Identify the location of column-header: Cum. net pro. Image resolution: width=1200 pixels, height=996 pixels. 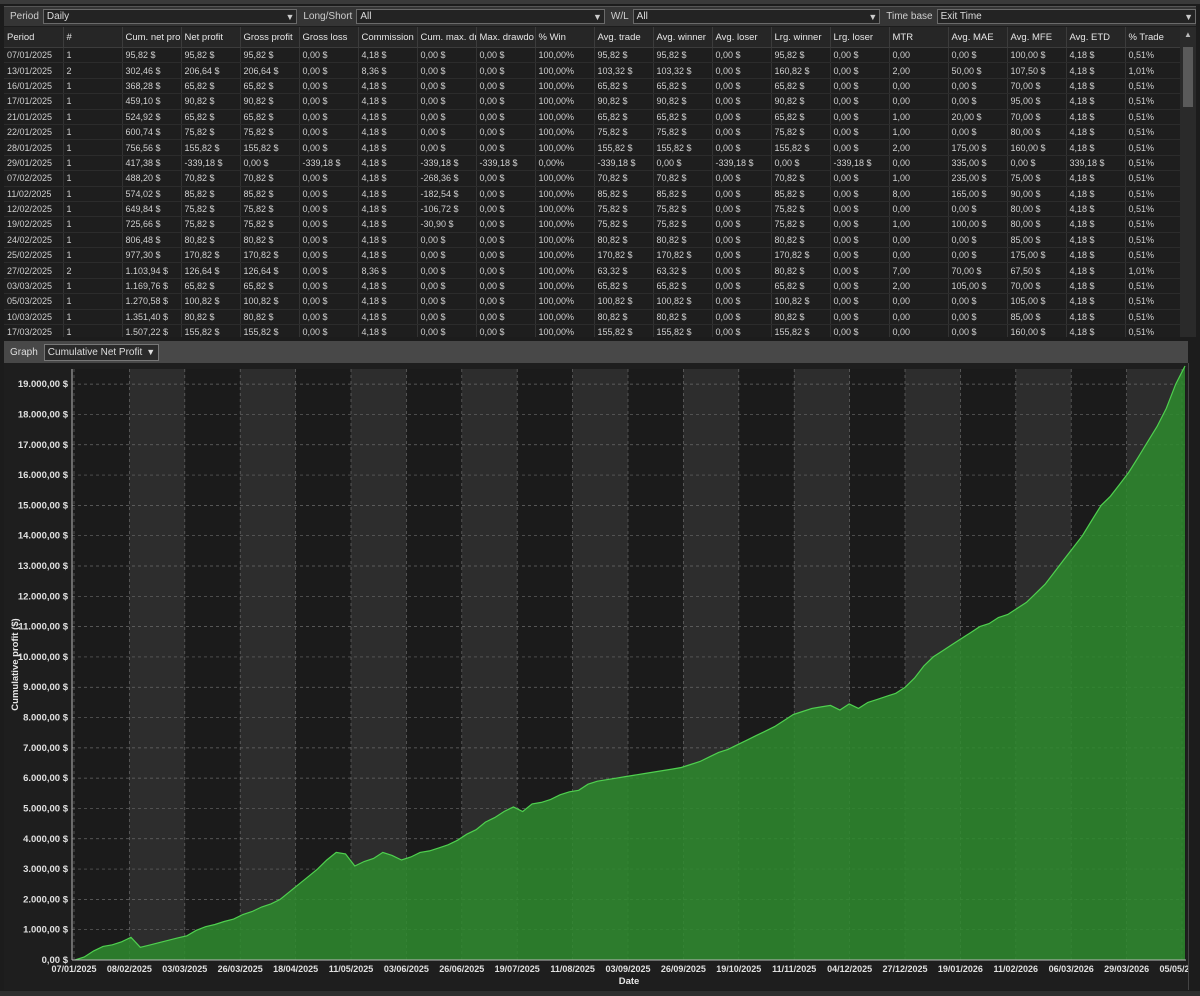
(152, 37).